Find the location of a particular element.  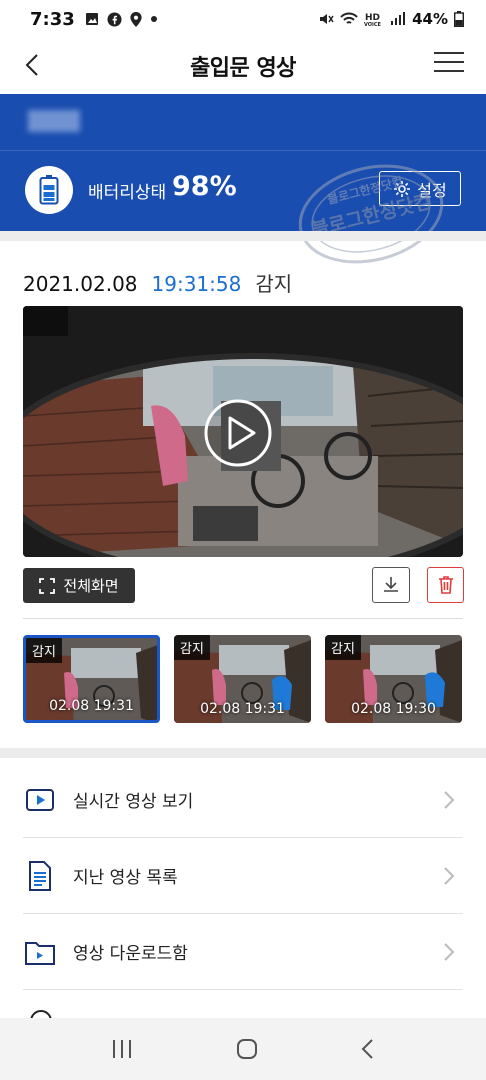

device-name-blurred is located at coordinates (54, 121).